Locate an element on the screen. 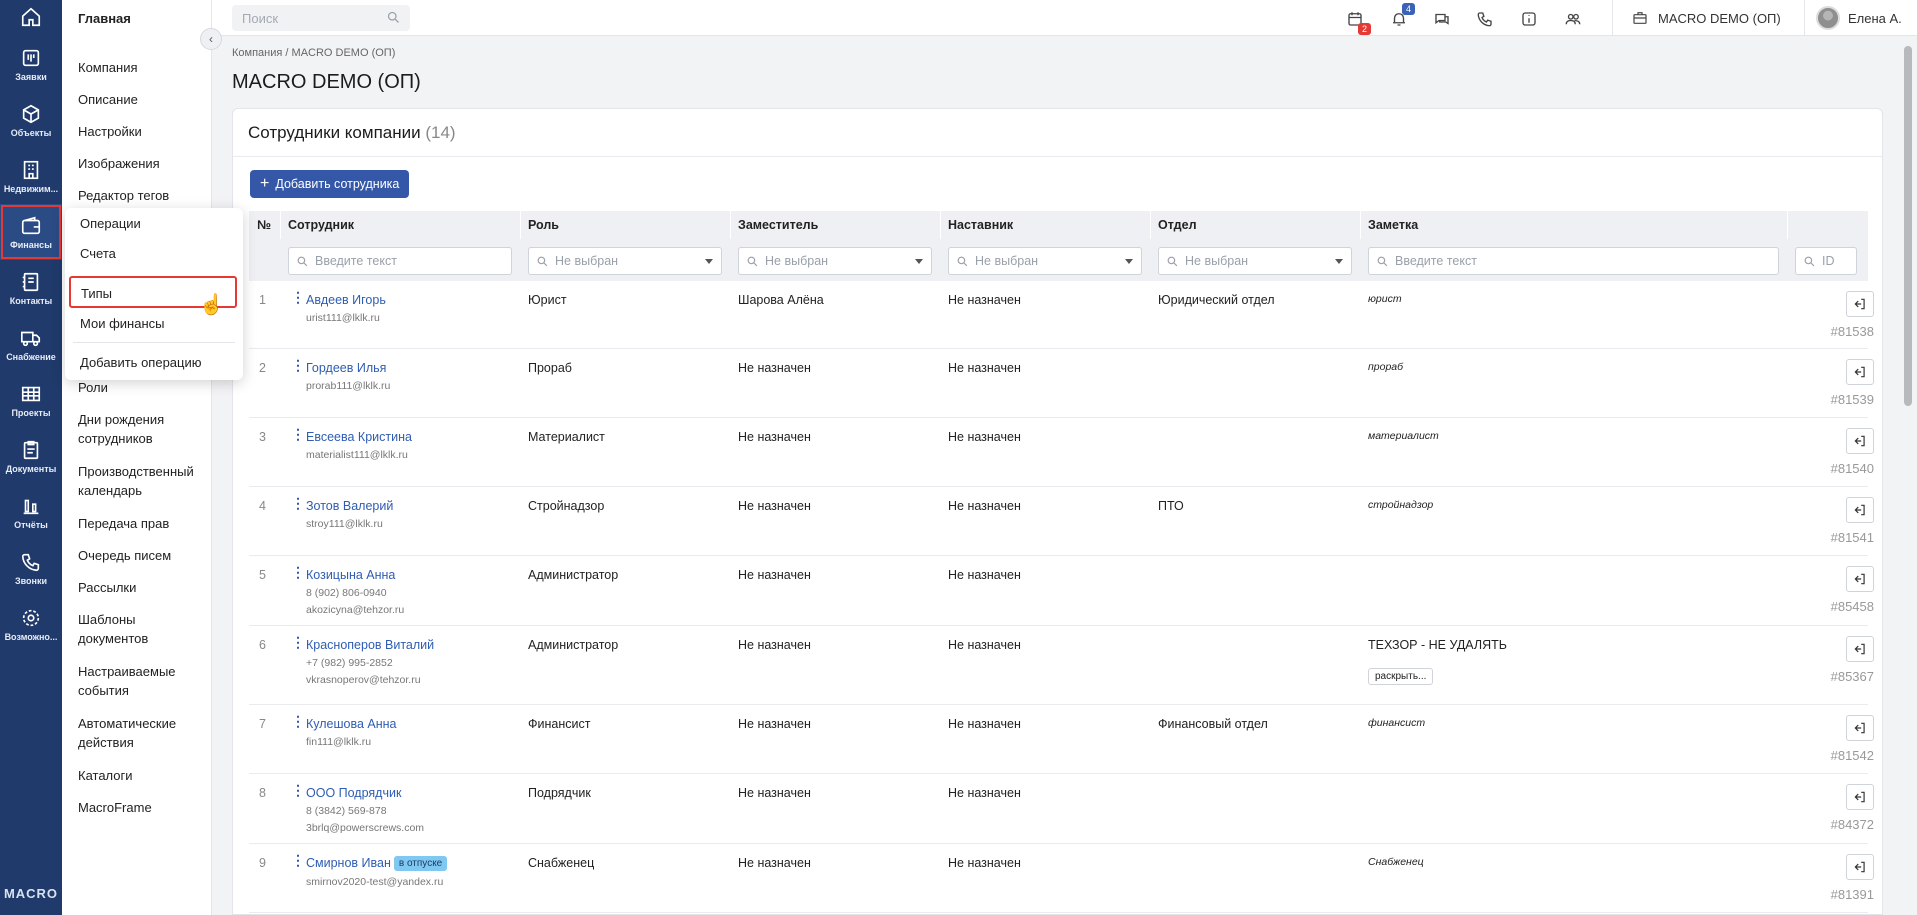 The image size is (1917, 915). col-header-mentor: Наставник is located at coordinates (980, 225).